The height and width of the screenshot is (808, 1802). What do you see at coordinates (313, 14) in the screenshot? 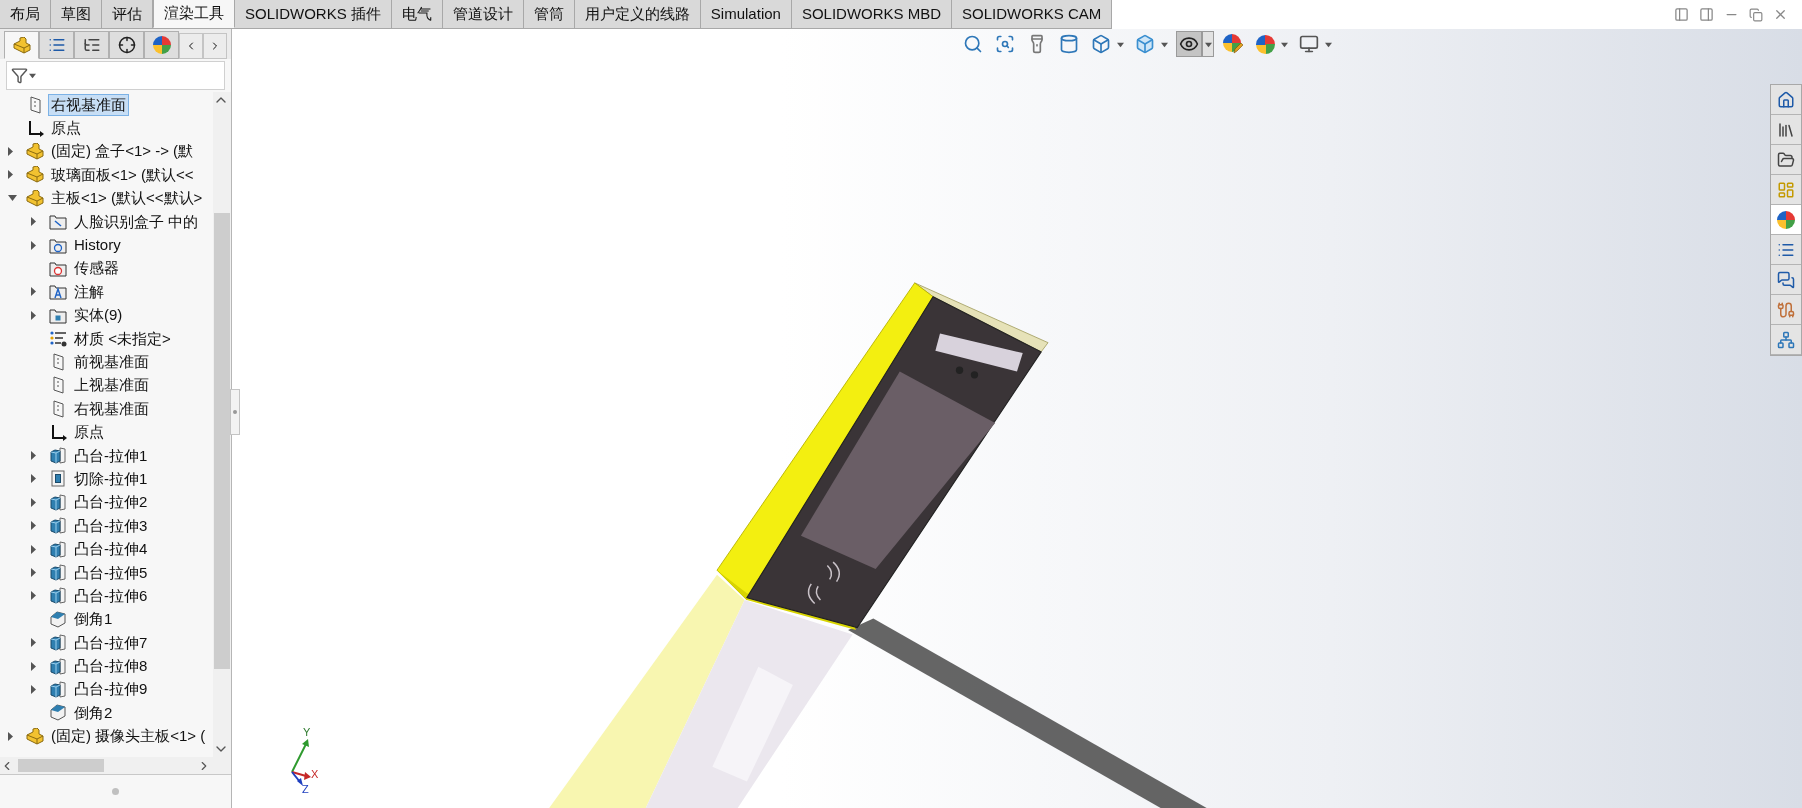
I see `ribbon-tab: SOLIDWORKS 插件` at bounding box center [313, 14].